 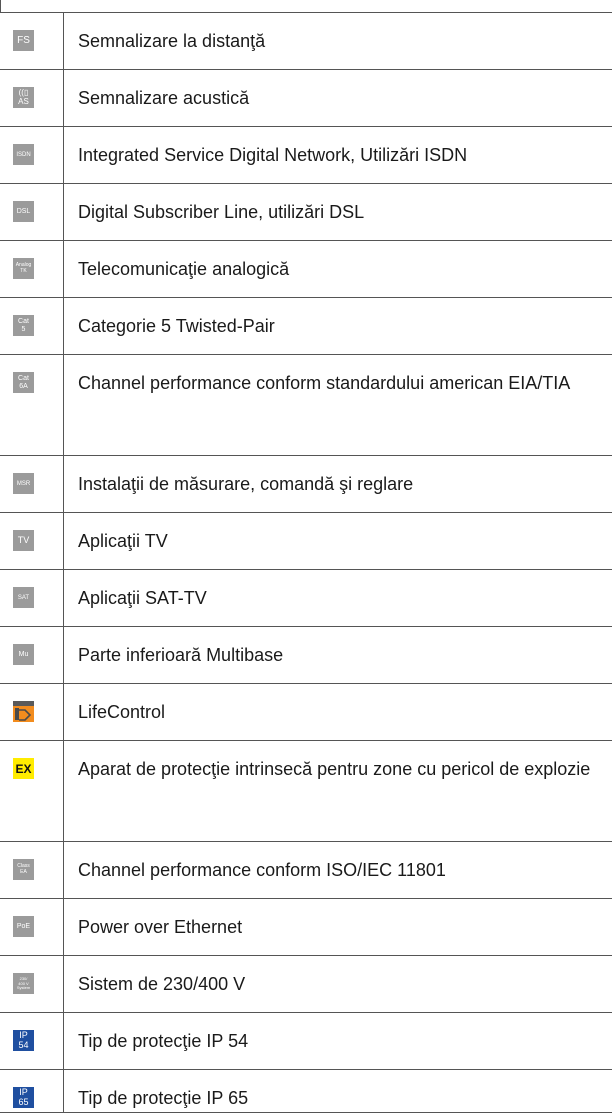 I want to click on icon-label-line2: 5, so click(x=23, y=329).